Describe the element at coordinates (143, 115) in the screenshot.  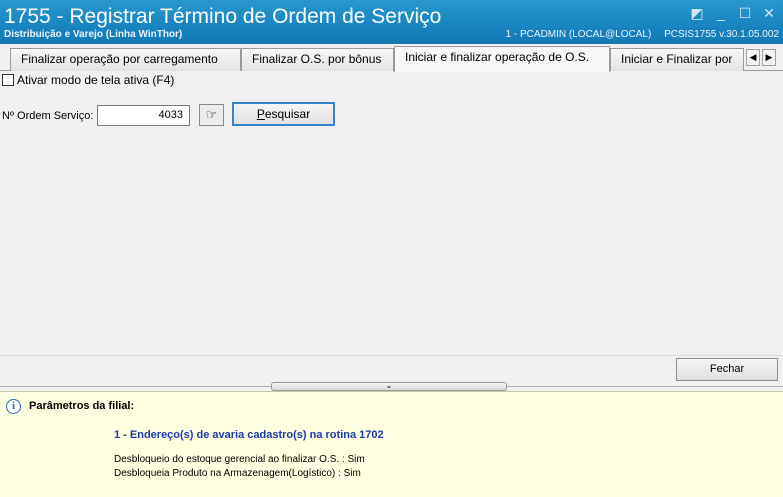
I see `ordem-servico-input: 4033` at that location.